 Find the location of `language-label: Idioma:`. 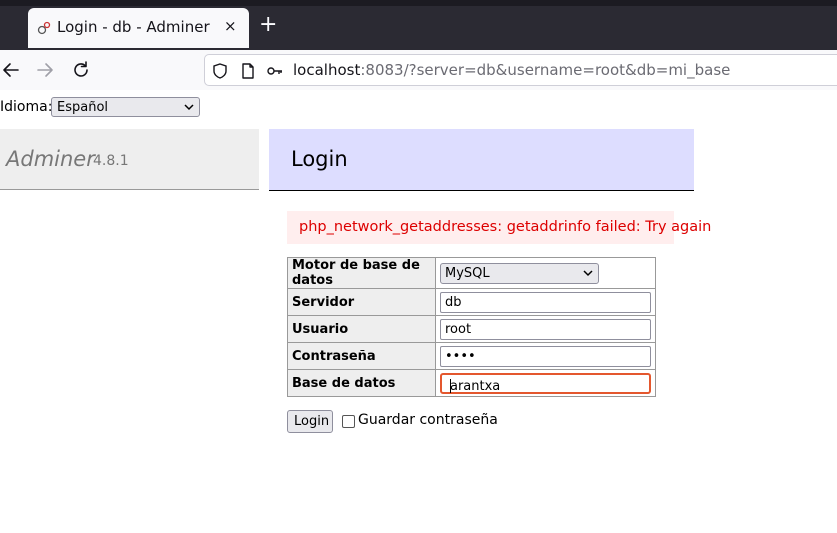

language-label: Idioma: is located at coordinates (26, 107).